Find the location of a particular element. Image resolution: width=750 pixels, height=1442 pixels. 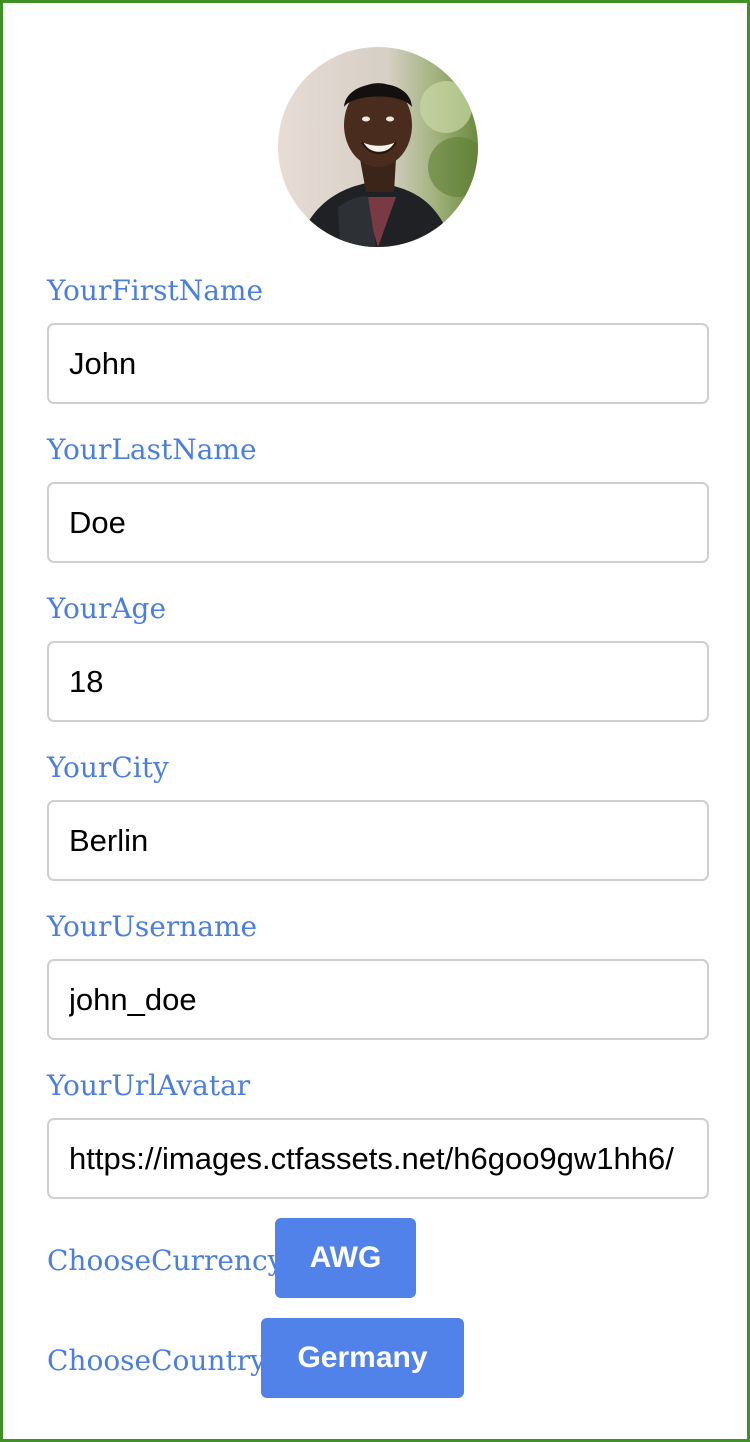

country-button: Germany is located at coordinates (362, 1358).